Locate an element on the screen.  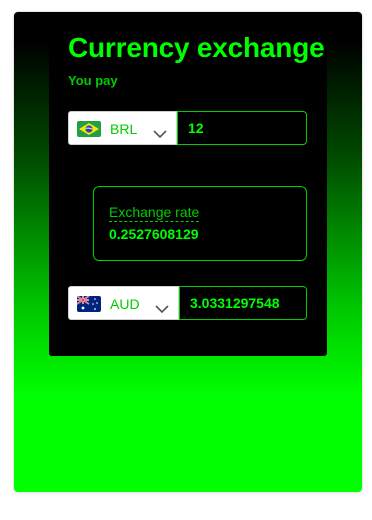
you-pay-label: You pay is located at coordinates (93, 80).